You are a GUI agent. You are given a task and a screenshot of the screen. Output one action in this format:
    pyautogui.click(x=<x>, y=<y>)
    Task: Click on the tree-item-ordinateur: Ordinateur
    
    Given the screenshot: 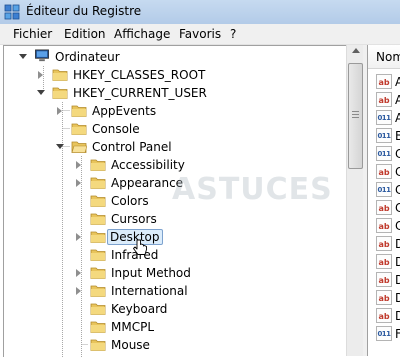 What is the action you would take?
    pyautogui.click(x=174, y=57)
    